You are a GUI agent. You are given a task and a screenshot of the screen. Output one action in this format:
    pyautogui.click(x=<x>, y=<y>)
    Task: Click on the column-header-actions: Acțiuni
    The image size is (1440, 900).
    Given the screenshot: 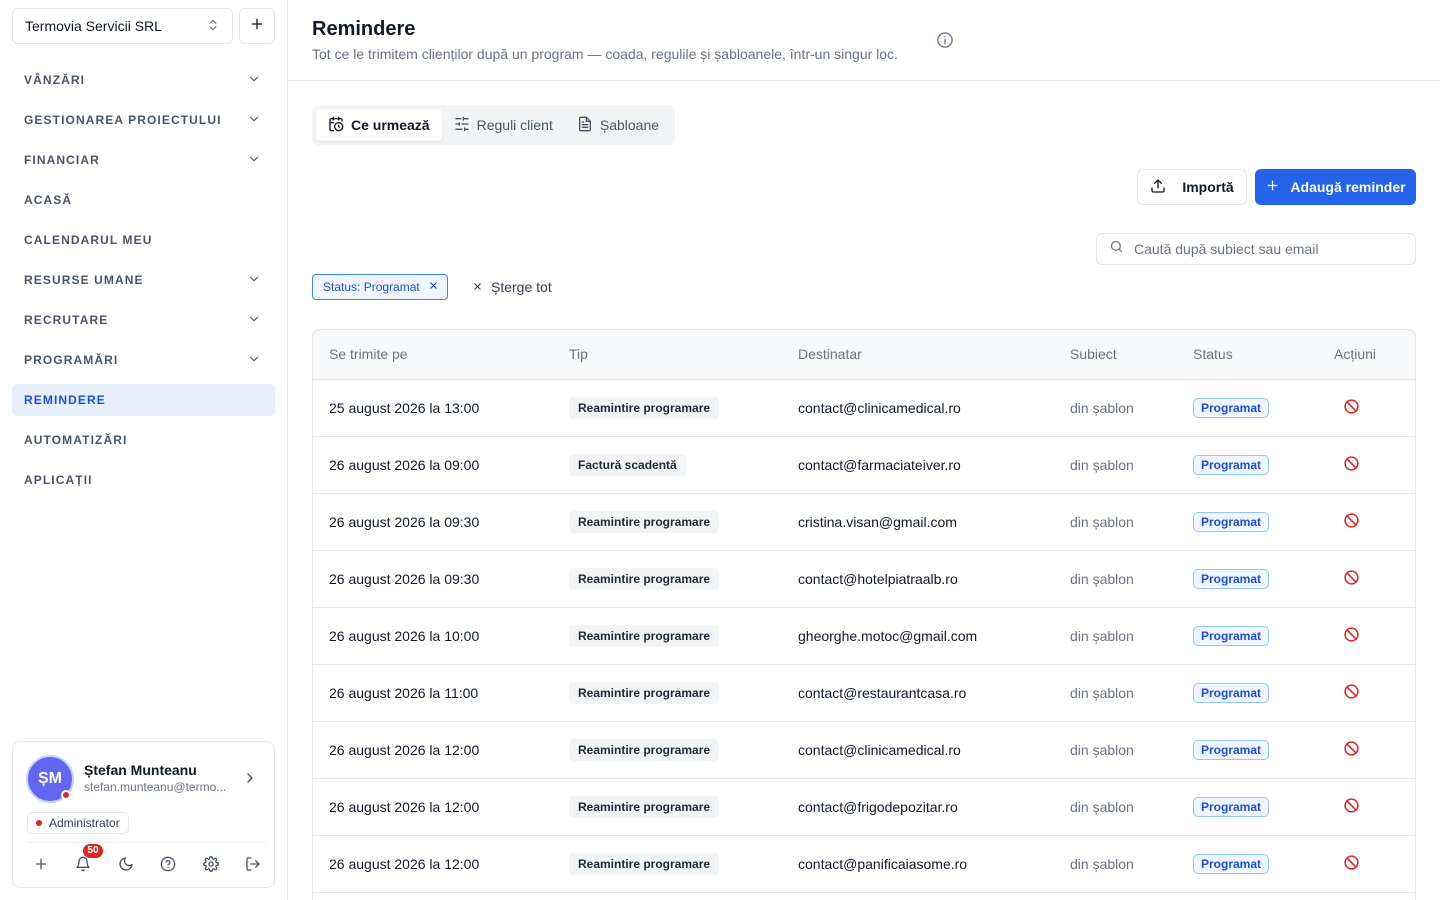 What is the action you would take?
    pyautogui.click(x=1366, y=355)
    